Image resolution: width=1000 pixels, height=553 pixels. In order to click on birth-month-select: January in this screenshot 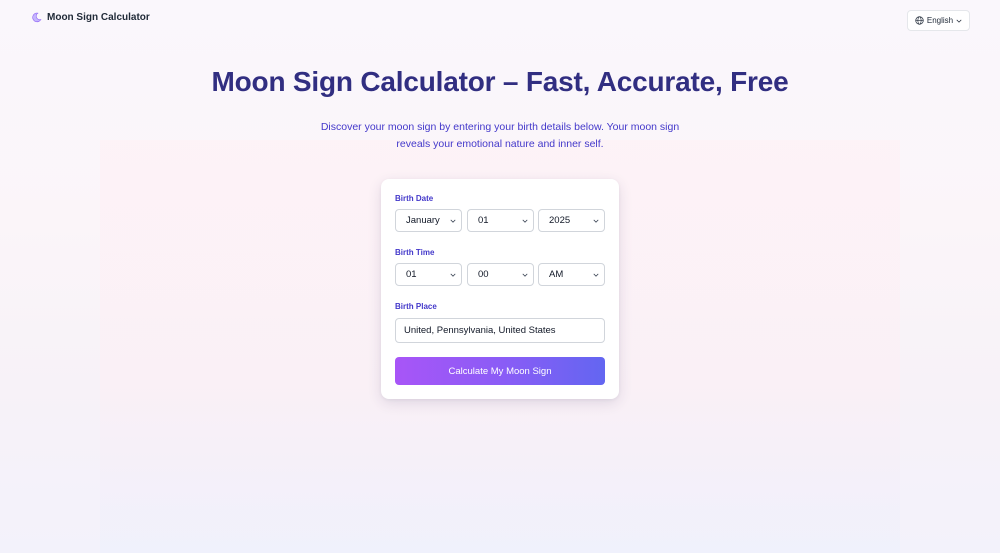, I will do `click(428, 220)`.